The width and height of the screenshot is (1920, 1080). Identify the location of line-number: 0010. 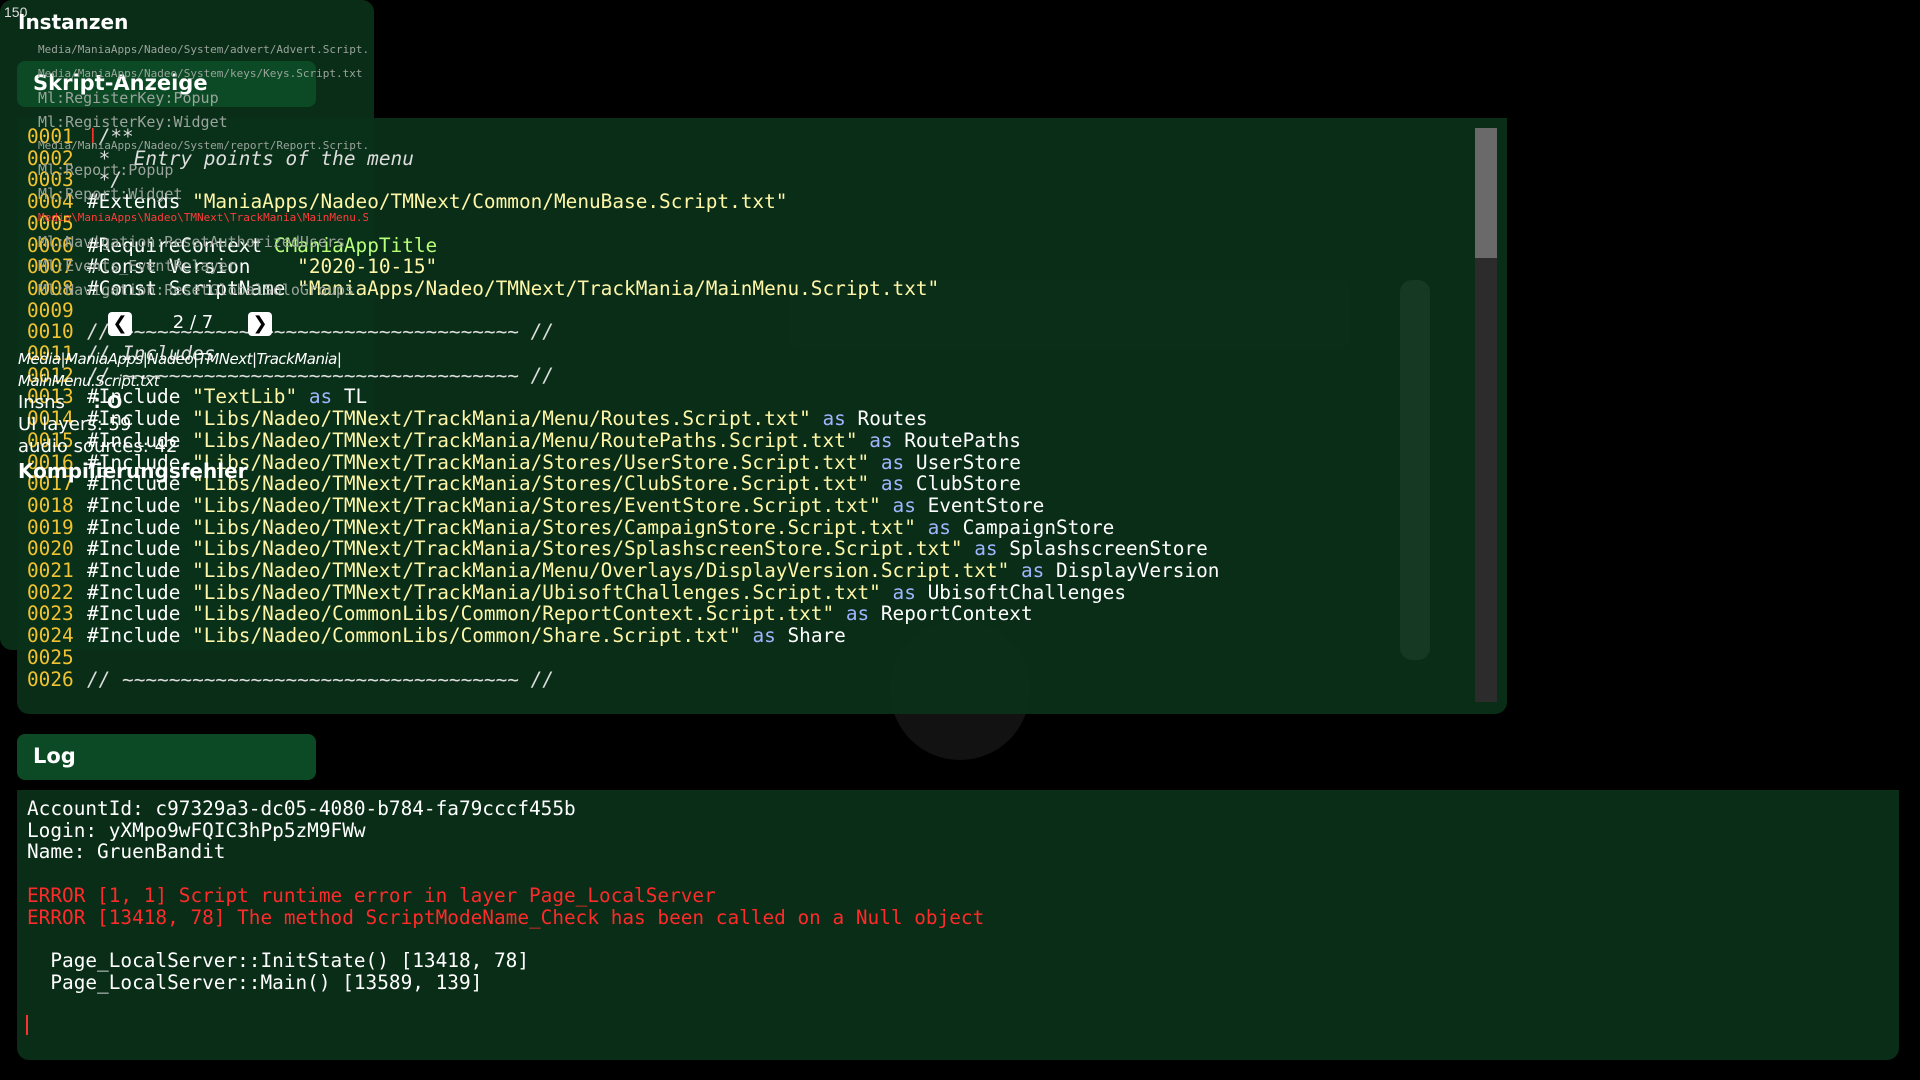
(50, 332).